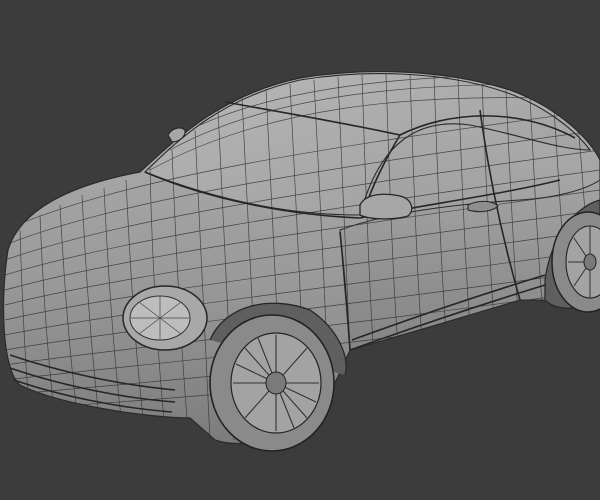 This screenshot has height=500, width=600. What do you see at coordinates (278, 377) in the screenshot?
I see `front-wheel` at bounding box center [278, 377].